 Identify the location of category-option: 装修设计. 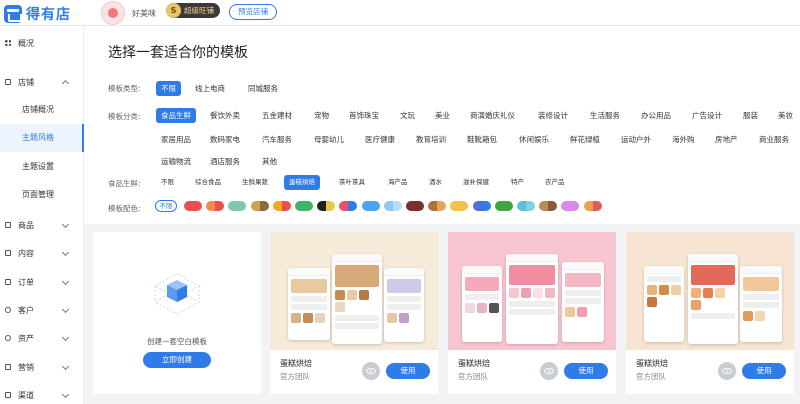
(553, 115).